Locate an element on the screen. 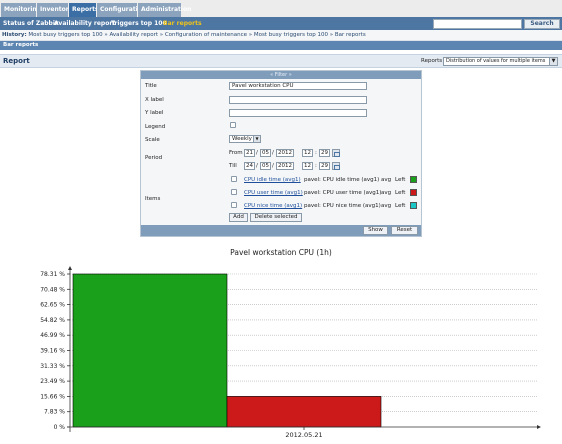 This screenshot has height=444, width=562. x-category-label: 2012.05.21 is located at coordinates (303, 435).